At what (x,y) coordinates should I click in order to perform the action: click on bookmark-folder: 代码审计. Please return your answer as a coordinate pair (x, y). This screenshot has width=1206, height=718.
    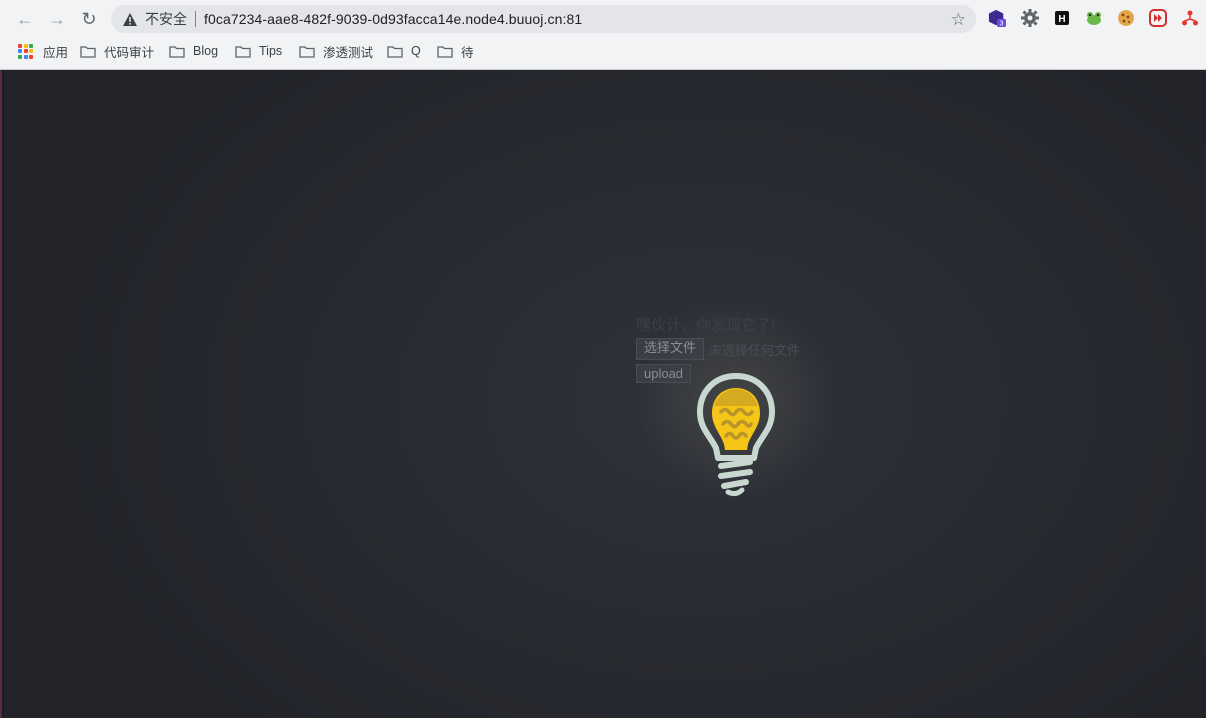
    Looking at the image, I should click on (117, 51).